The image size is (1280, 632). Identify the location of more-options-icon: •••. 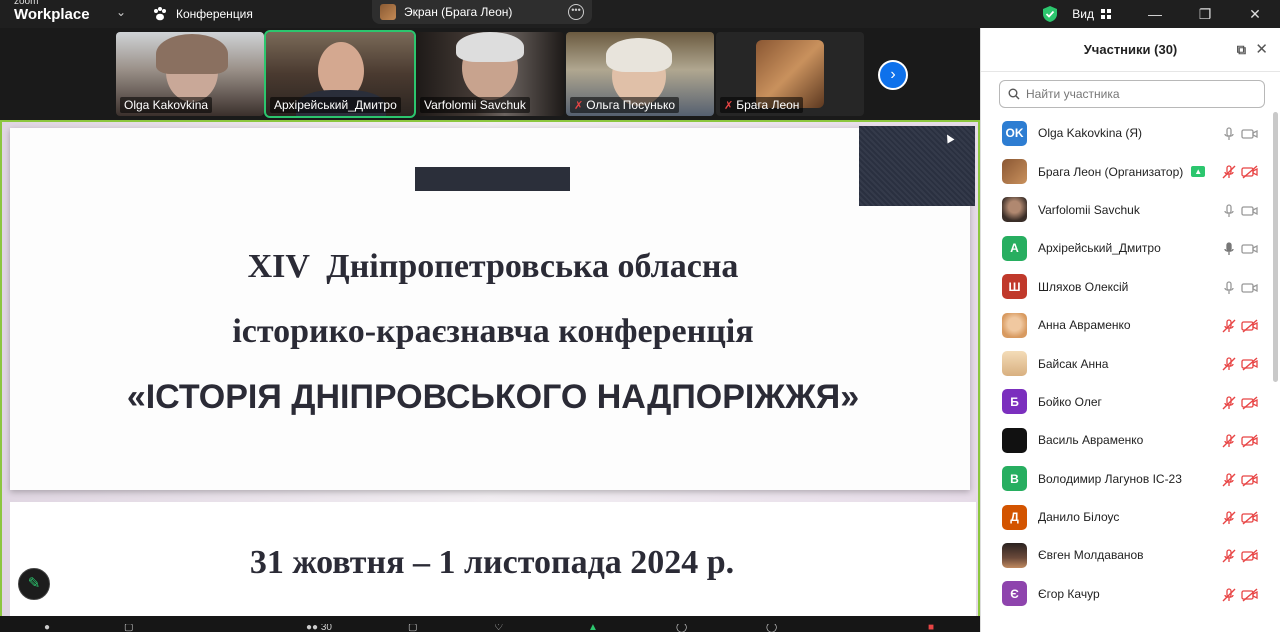
(576, 12).